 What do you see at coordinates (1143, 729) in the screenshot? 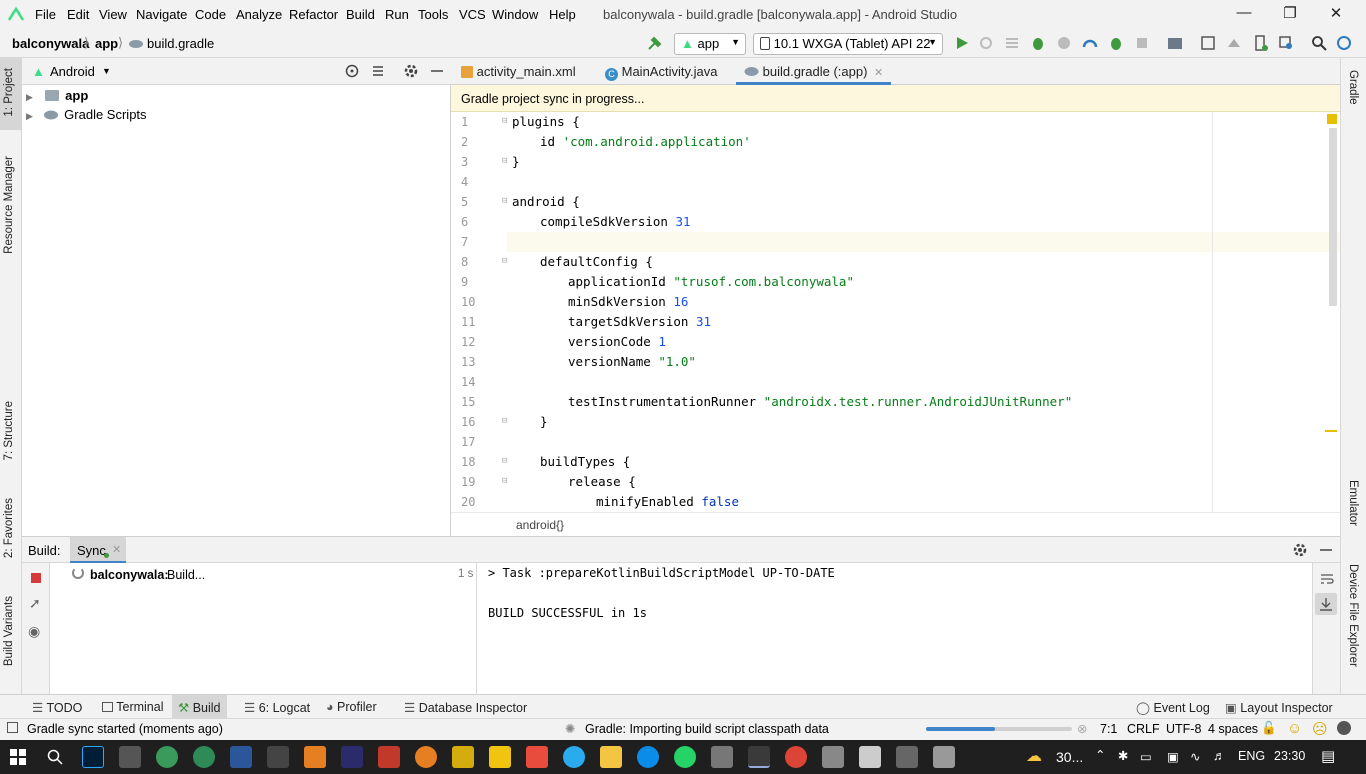
I see `line-separator: CRLF` at bounding box center [1143, 729].